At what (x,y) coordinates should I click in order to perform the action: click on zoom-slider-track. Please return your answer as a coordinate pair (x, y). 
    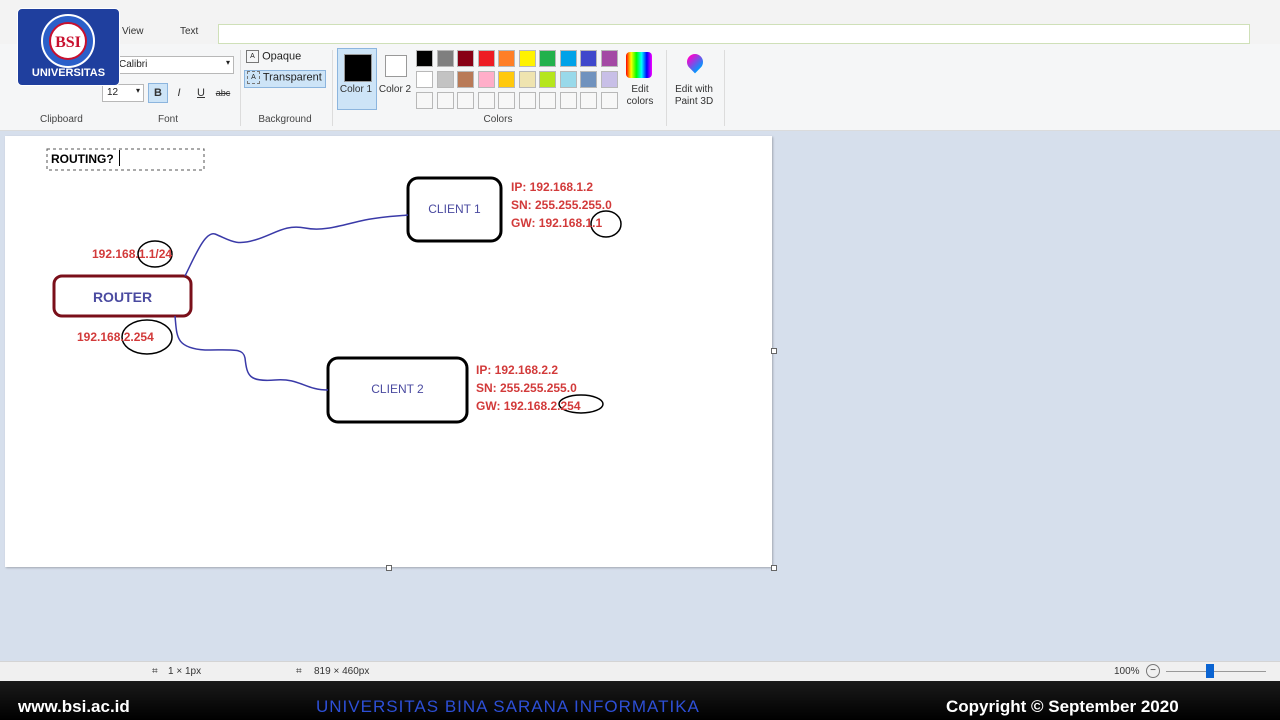
    Looking at the image, I should click on (1216, 671).